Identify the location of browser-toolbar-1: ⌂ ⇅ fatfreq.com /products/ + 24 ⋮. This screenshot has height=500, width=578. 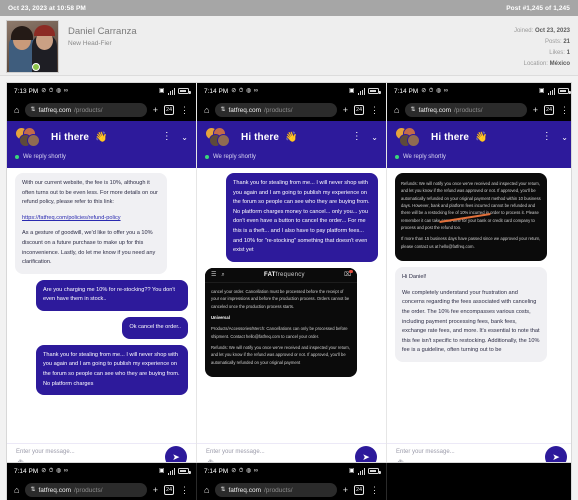
(101, 110).